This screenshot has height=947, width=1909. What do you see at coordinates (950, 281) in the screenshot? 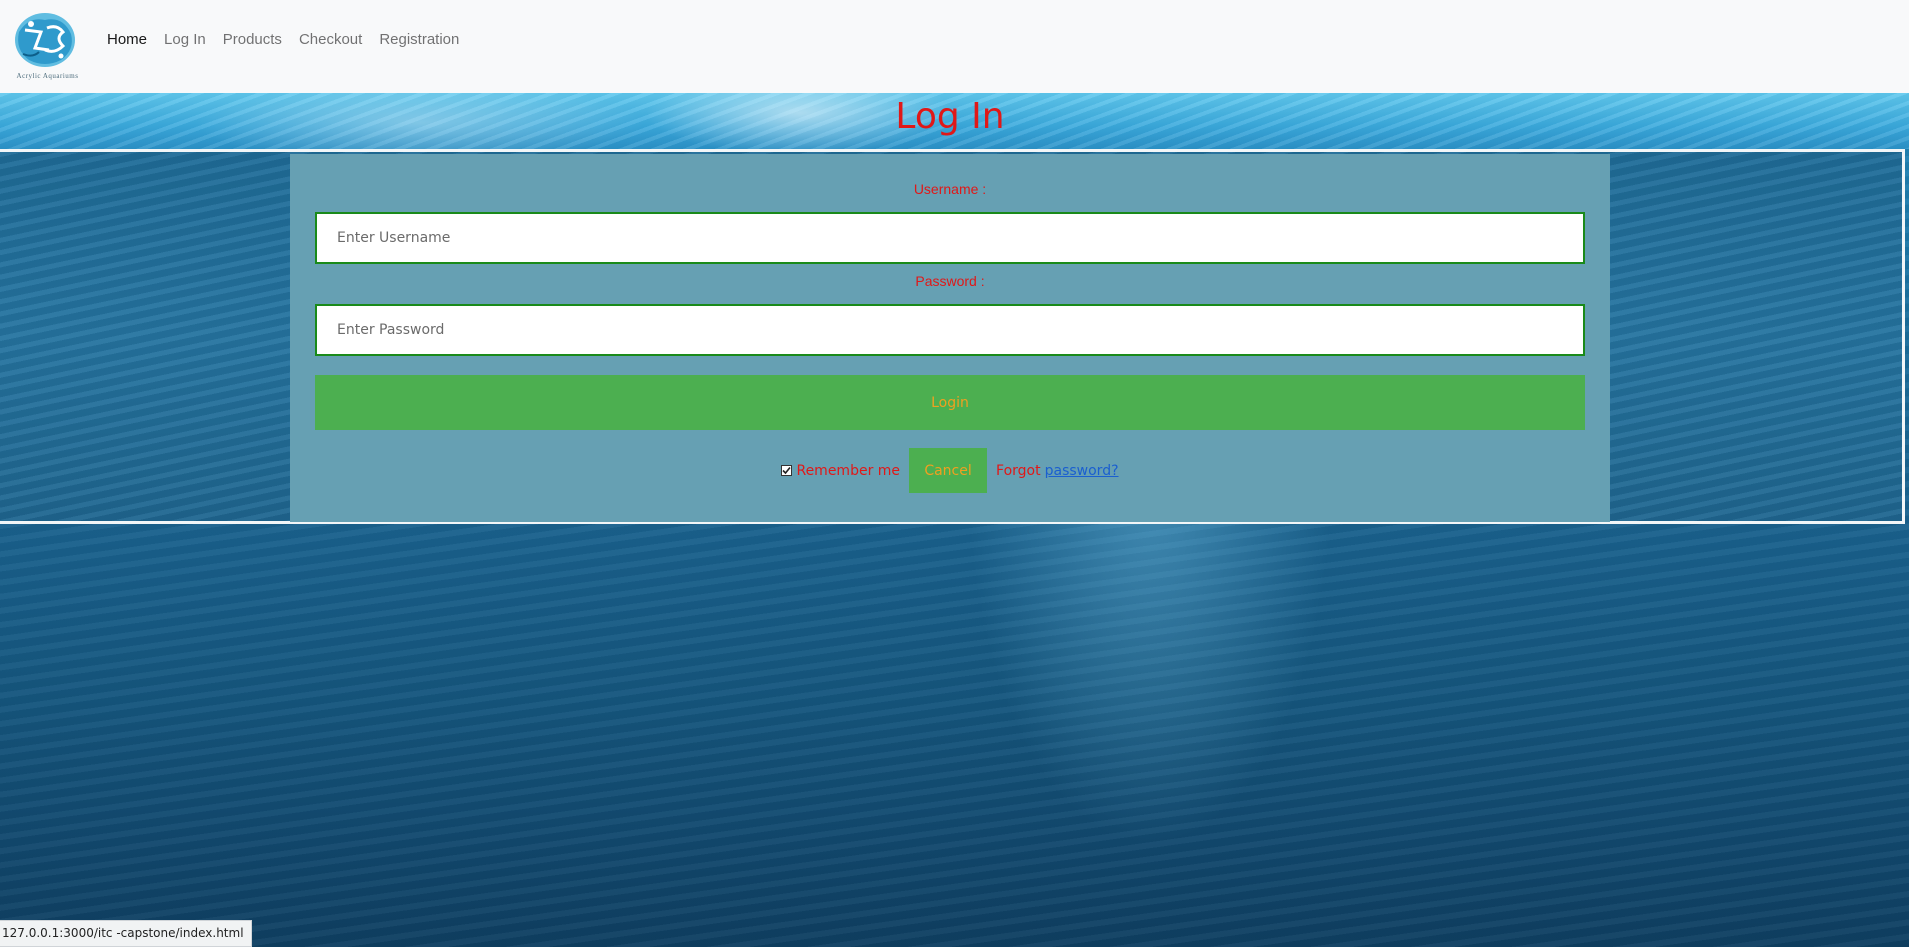
I see `password-label: Password :` at bounding box center [950, 281].